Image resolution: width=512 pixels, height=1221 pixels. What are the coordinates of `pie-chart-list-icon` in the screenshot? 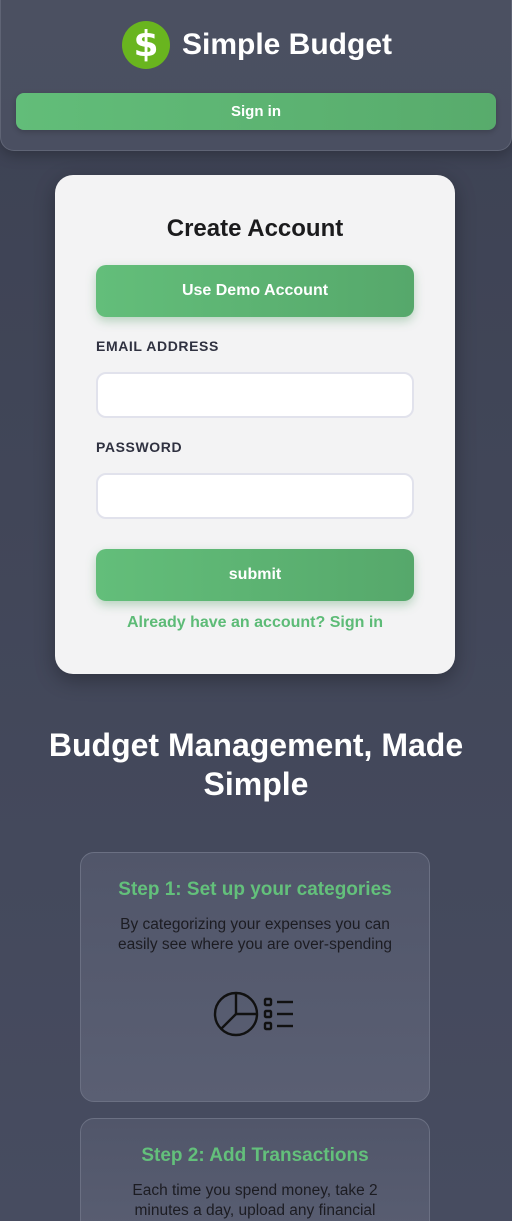 It's located at (253, 1014).